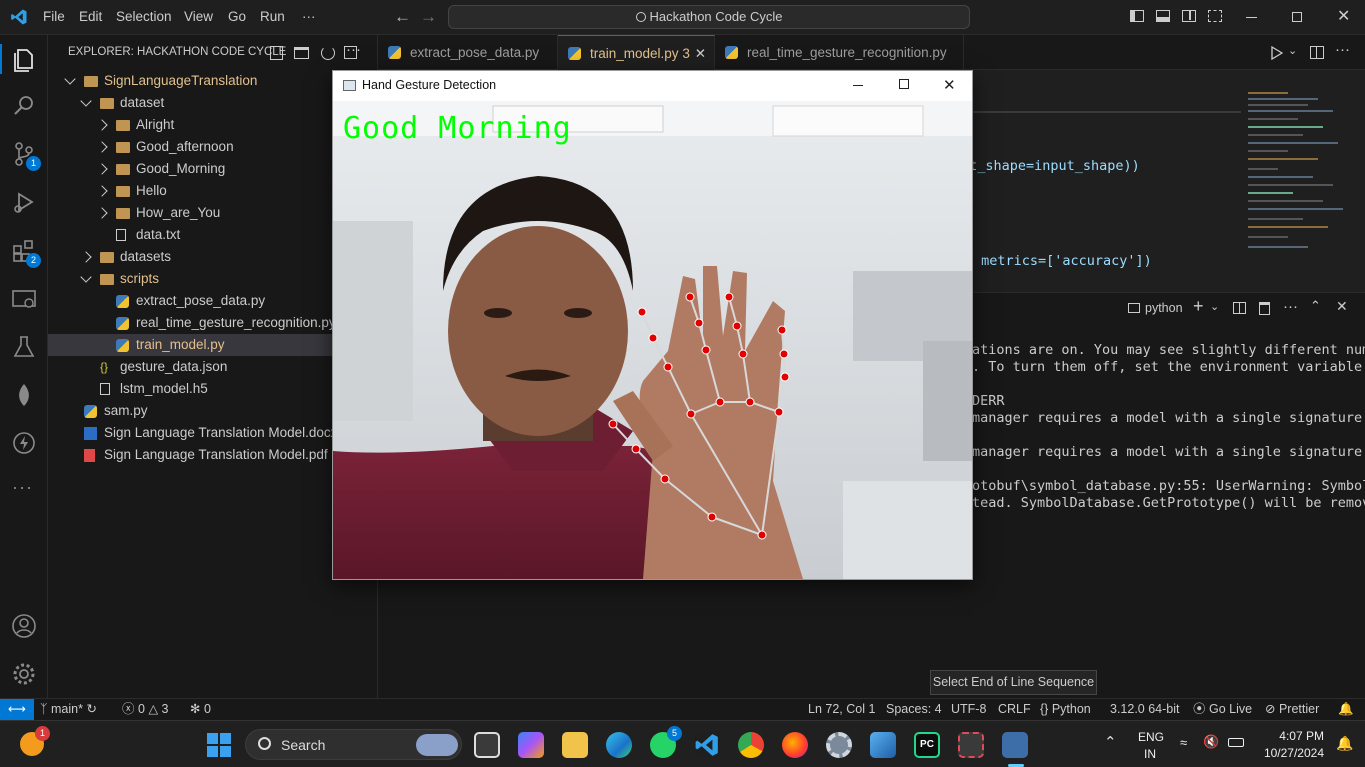 Image resolution: width=1365 pixels, height=767 pixels. What do you see at coordinates (145, 709) in the screenshot?
I see `problems-indicator: ⓧ 0 △ 3` at bounding box center [145, 709].